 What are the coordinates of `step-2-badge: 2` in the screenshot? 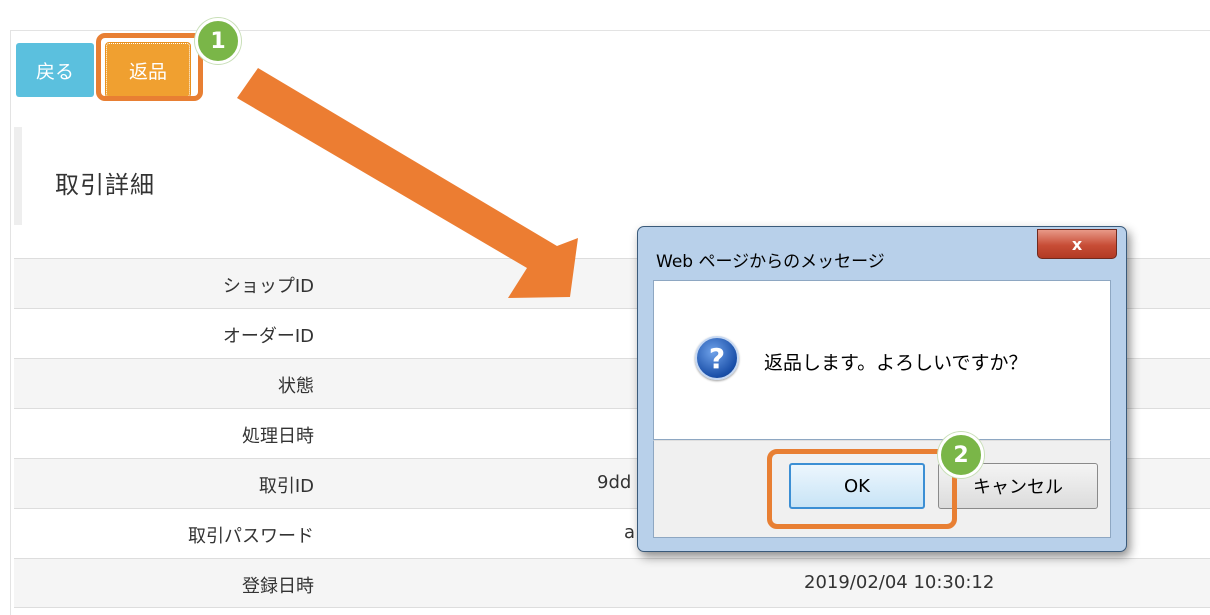 It's located at (961, 455).